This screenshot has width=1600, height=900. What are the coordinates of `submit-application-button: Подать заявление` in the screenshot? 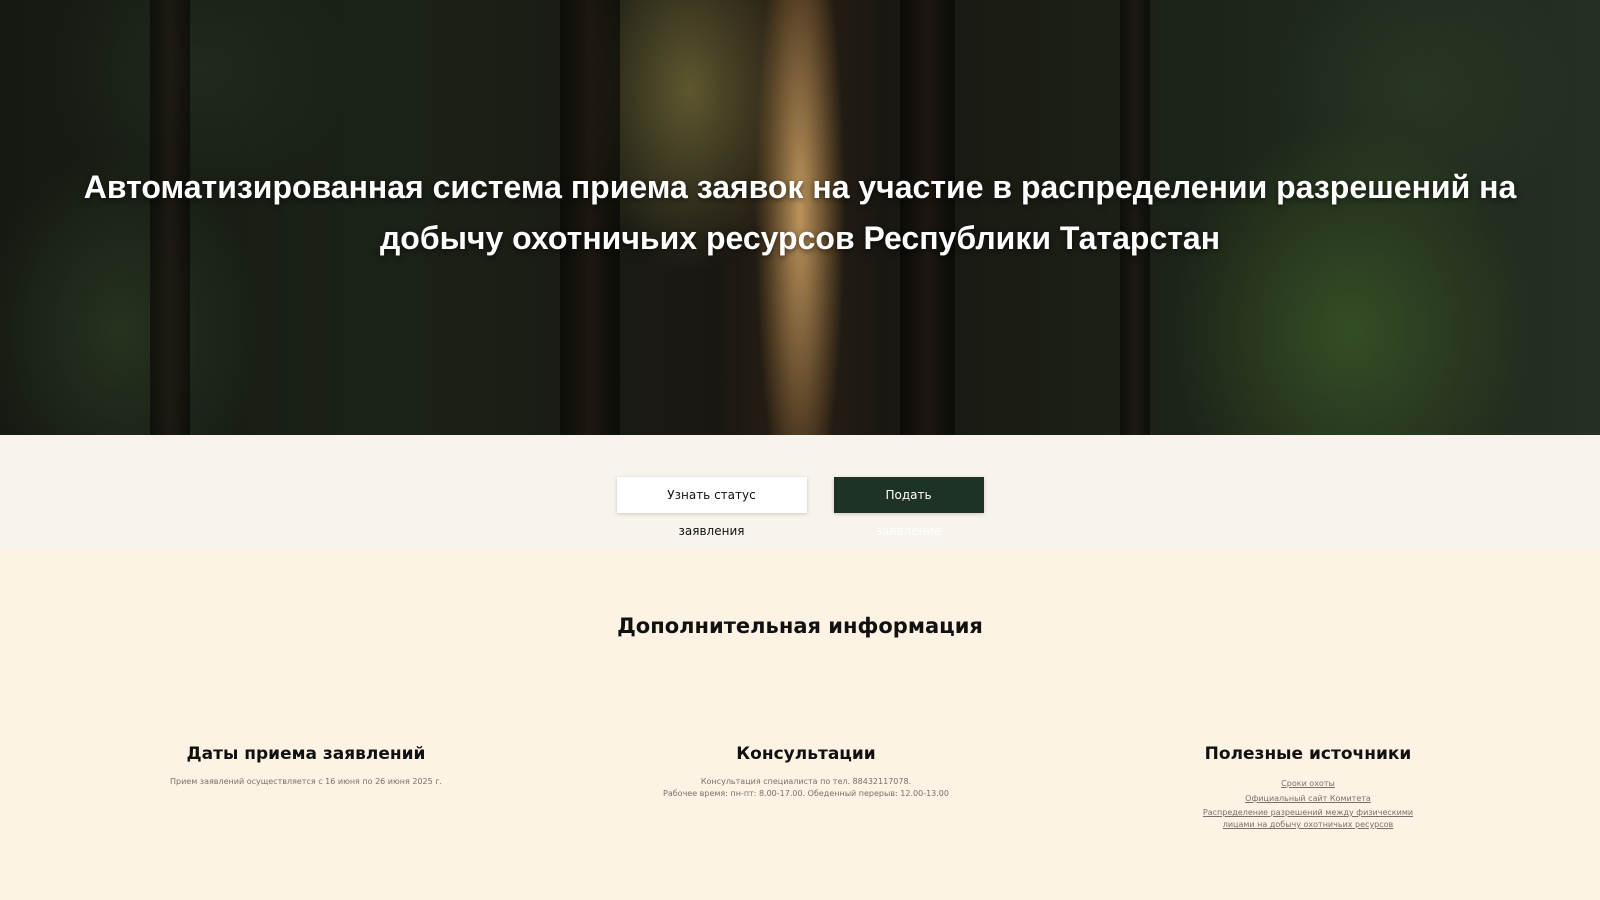 It's located at (908, 507).